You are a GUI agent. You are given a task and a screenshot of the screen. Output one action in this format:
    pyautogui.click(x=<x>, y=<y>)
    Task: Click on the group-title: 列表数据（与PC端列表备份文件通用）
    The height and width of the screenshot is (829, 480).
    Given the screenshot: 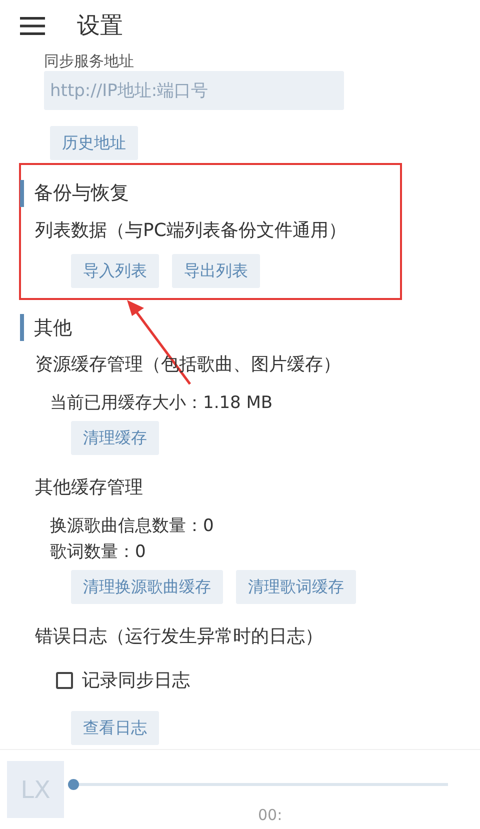 What is the action you would take?
    pyautogui.click(x=191, y=230)
    